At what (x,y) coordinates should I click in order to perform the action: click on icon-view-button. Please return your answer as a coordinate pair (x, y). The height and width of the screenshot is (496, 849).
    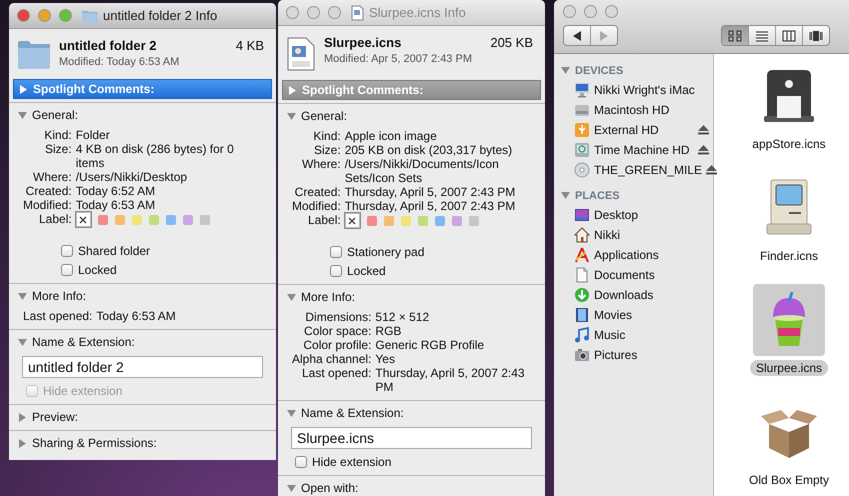
    Looking at the image, I should click on (735, 35).